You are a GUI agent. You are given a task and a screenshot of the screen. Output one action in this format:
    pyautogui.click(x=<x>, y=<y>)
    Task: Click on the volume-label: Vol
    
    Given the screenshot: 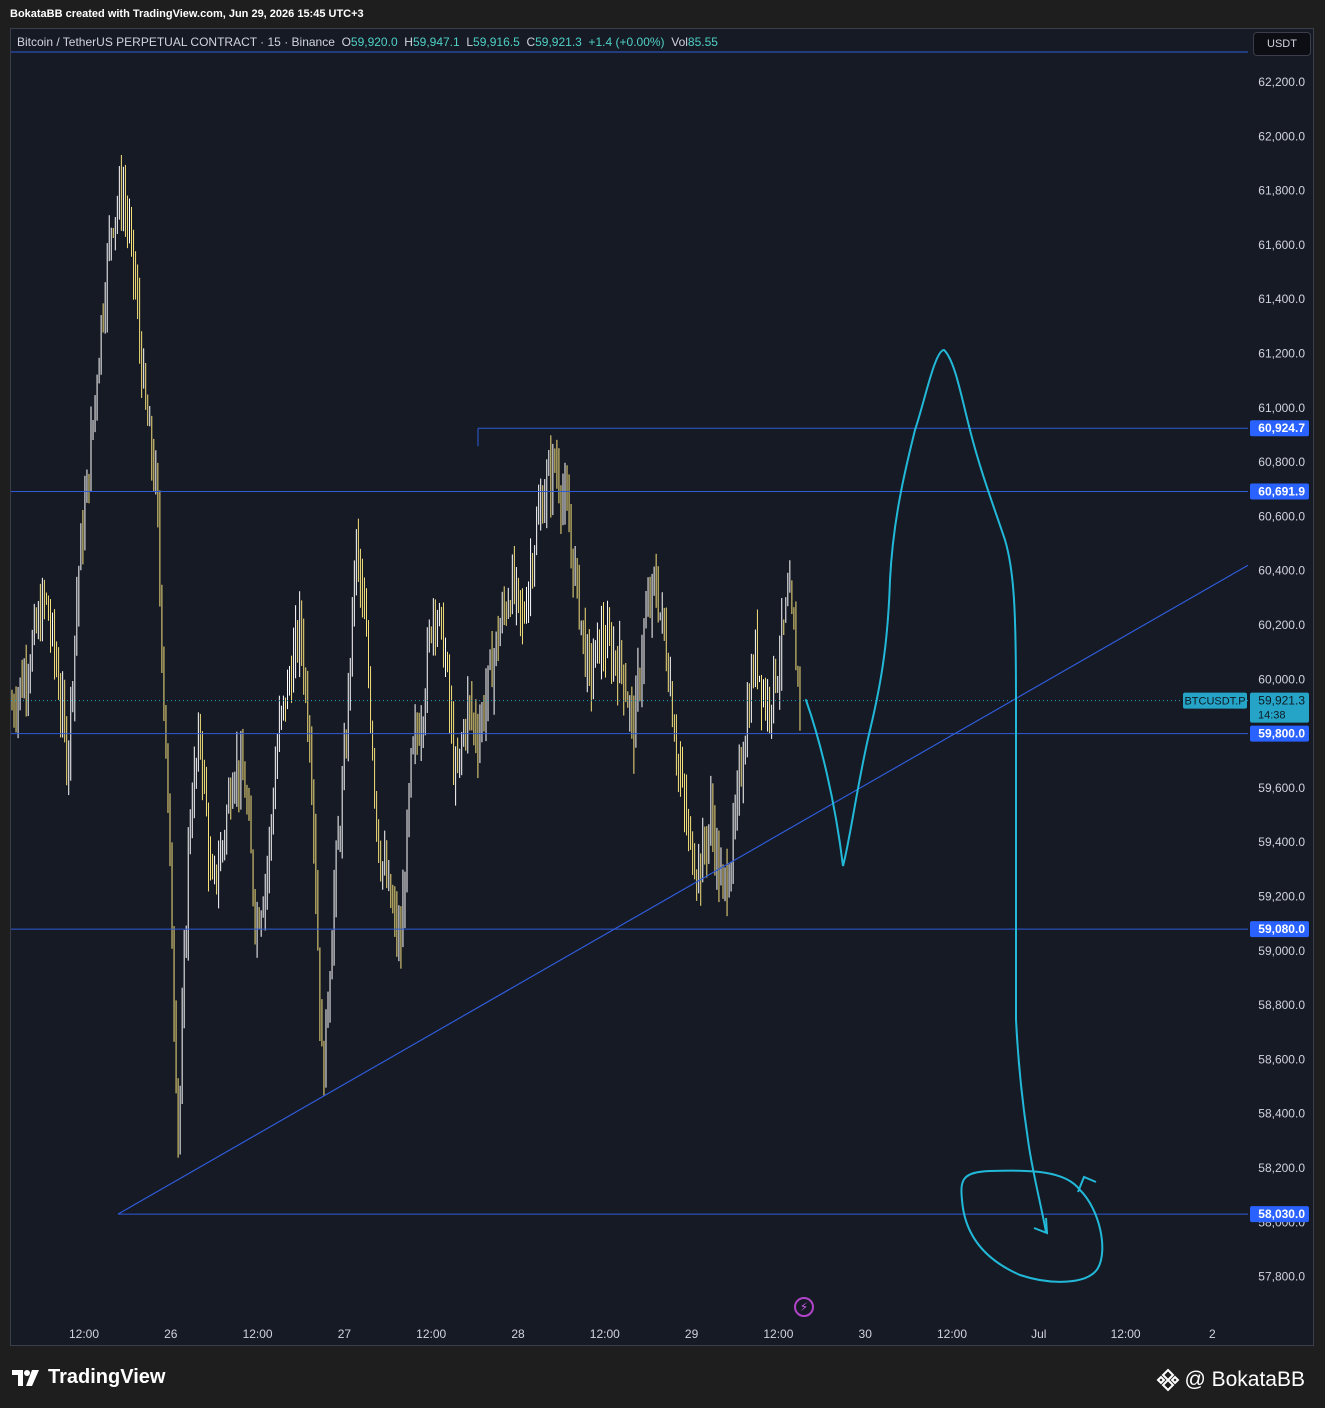 What is the action you would take?
    pyautogui.click(x=679, y=42)
    